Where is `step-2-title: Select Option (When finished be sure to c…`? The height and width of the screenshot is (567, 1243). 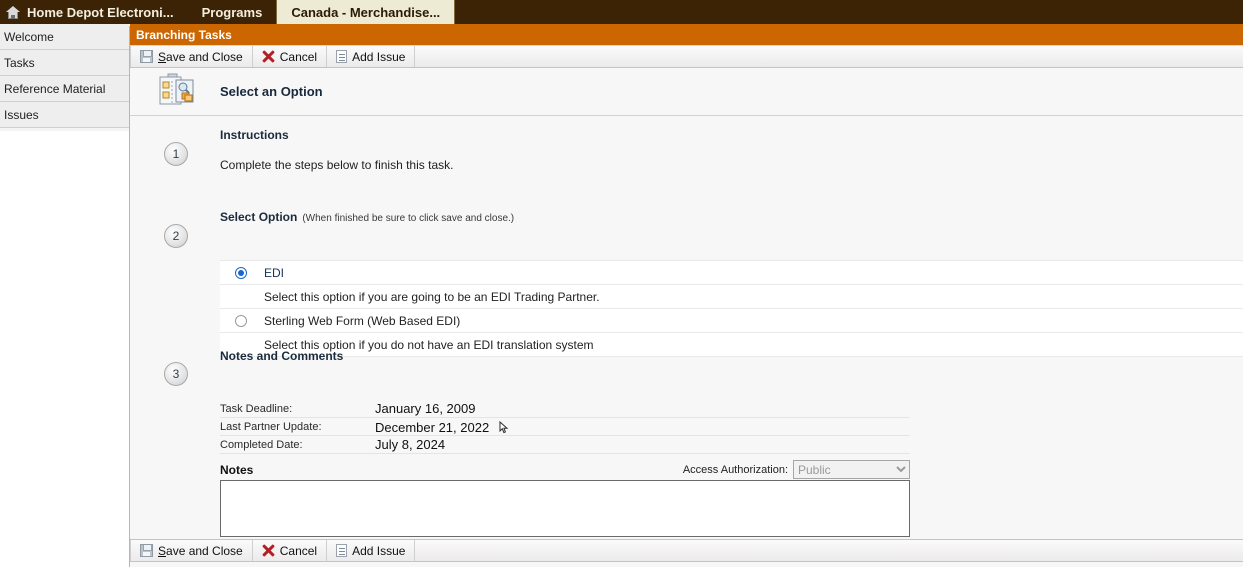 step-2-title: Select Option (When finished be sure to c… is located at coordinates (367, 217).